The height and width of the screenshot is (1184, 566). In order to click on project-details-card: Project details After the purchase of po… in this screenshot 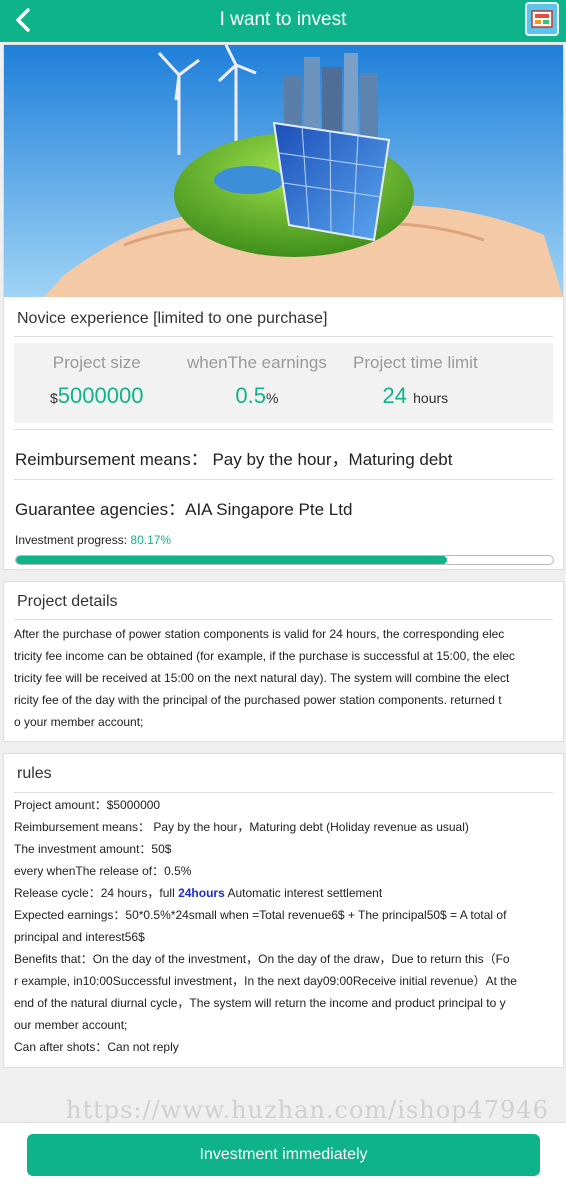, I will do `click(283, 661)`.